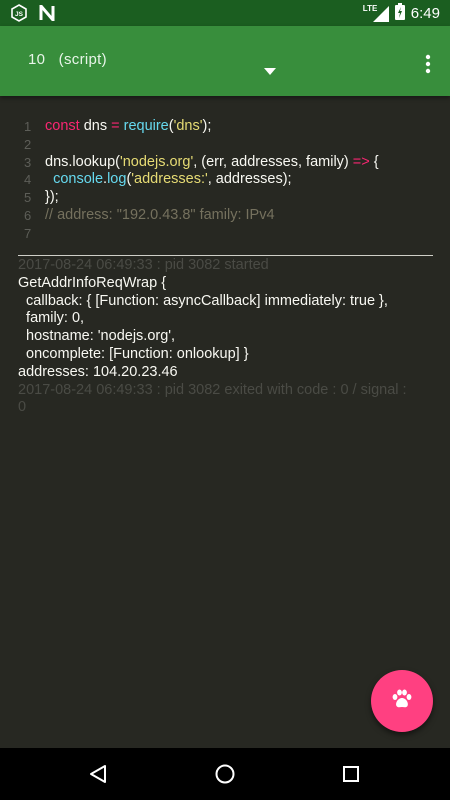 This screenshot has height=800, width=450. I want to click on code-token: log, so click(117, 179).